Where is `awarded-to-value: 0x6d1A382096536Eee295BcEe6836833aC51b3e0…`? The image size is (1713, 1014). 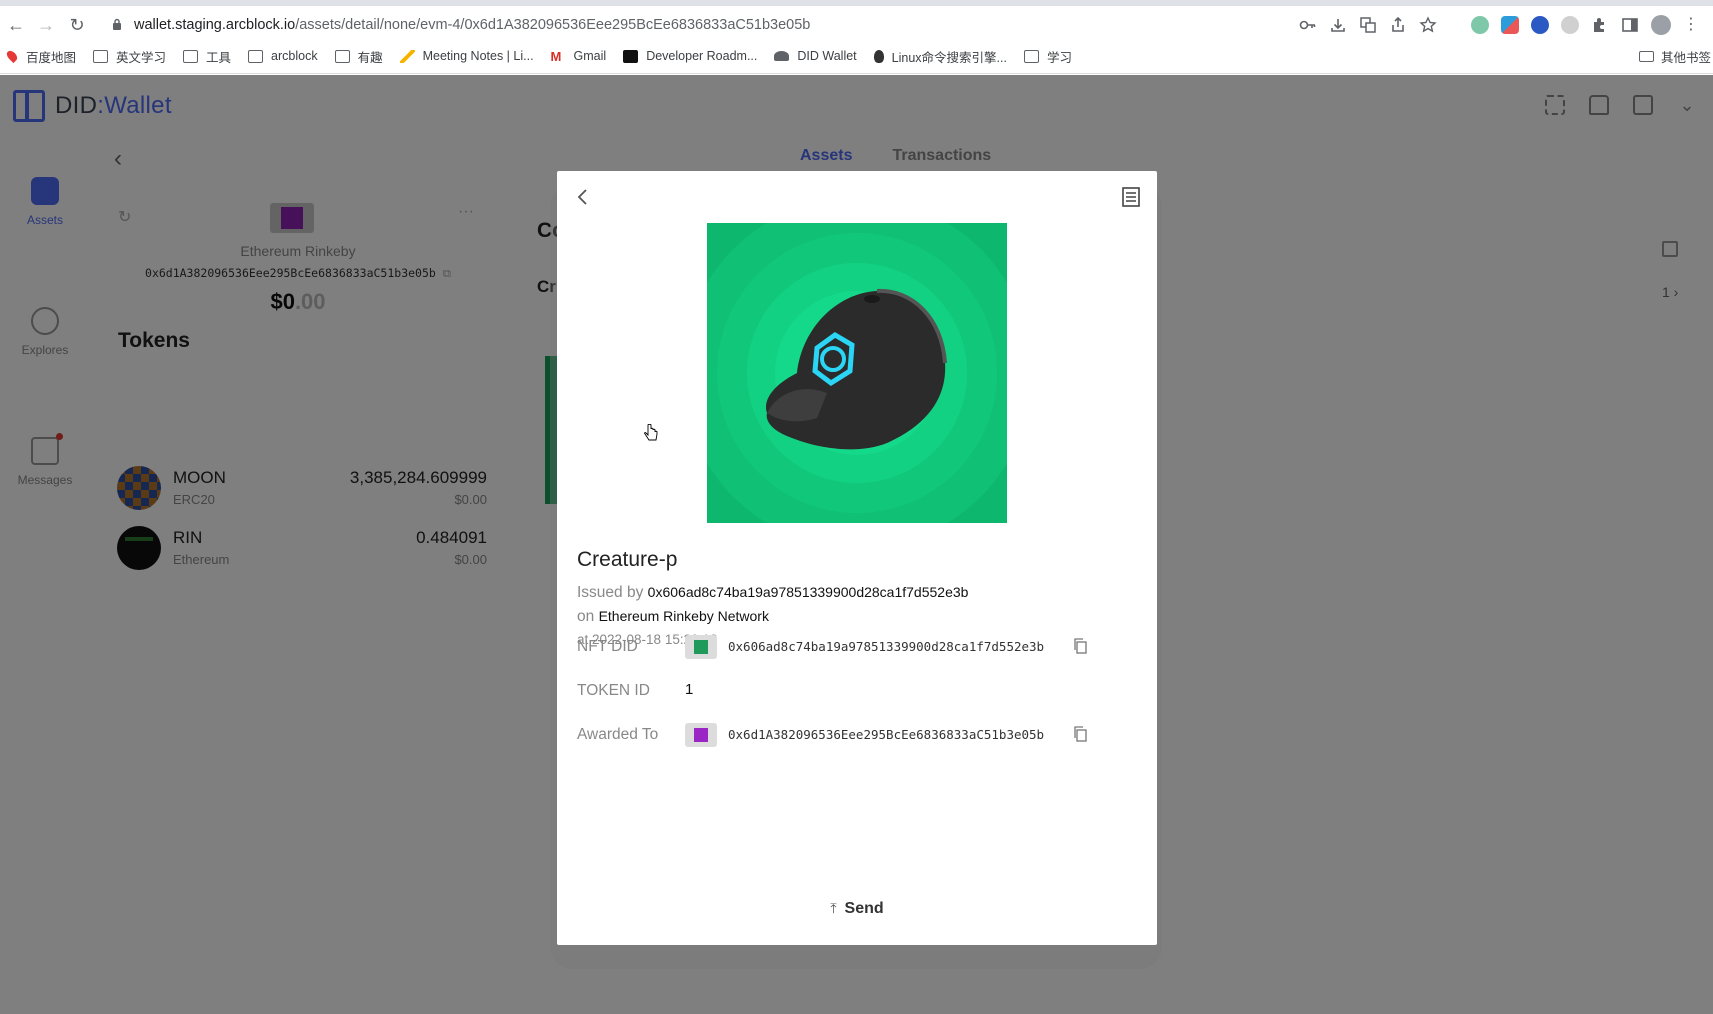
awarded-to-value: 0x6d1A382096536Eee295BcEe6836833aC51b3e0… is located at coordinates (886, 734).